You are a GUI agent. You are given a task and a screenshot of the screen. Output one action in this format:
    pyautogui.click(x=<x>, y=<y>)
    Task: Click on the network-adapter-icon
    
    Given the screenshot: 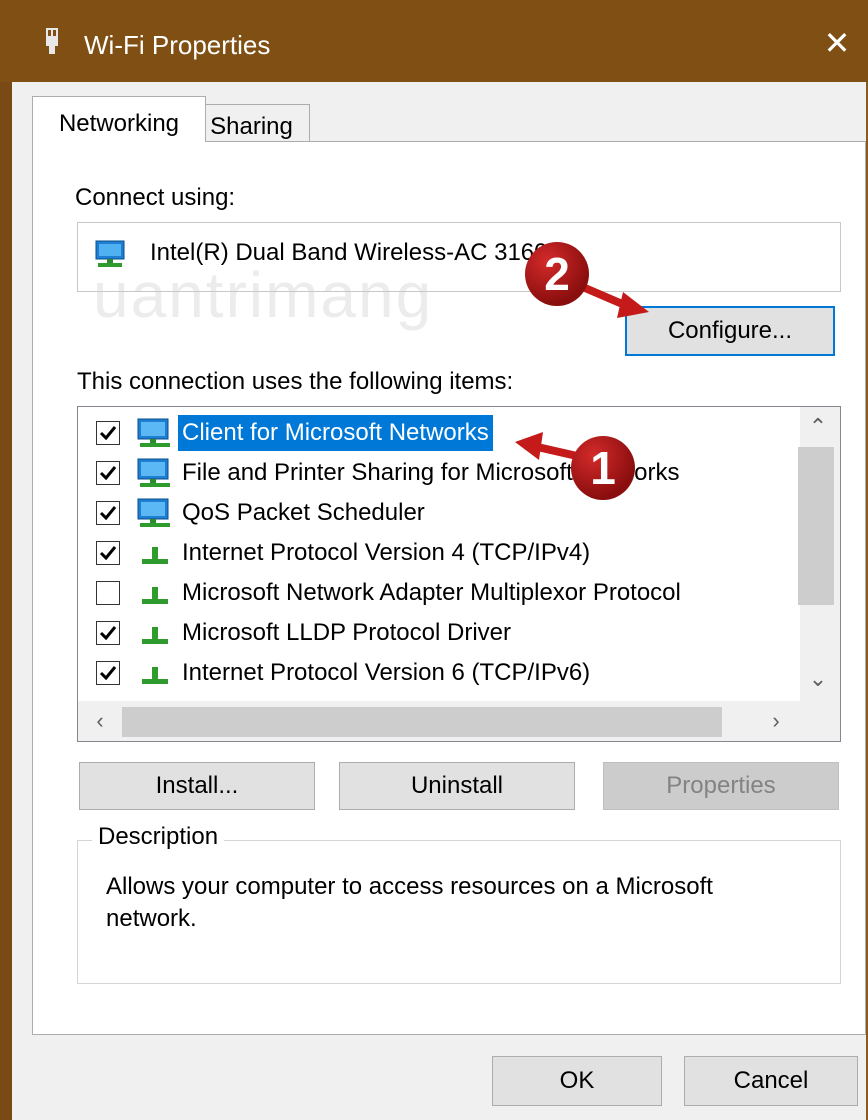 What is the action you would take?
    pyautogui.click(x=110, y=253)
    